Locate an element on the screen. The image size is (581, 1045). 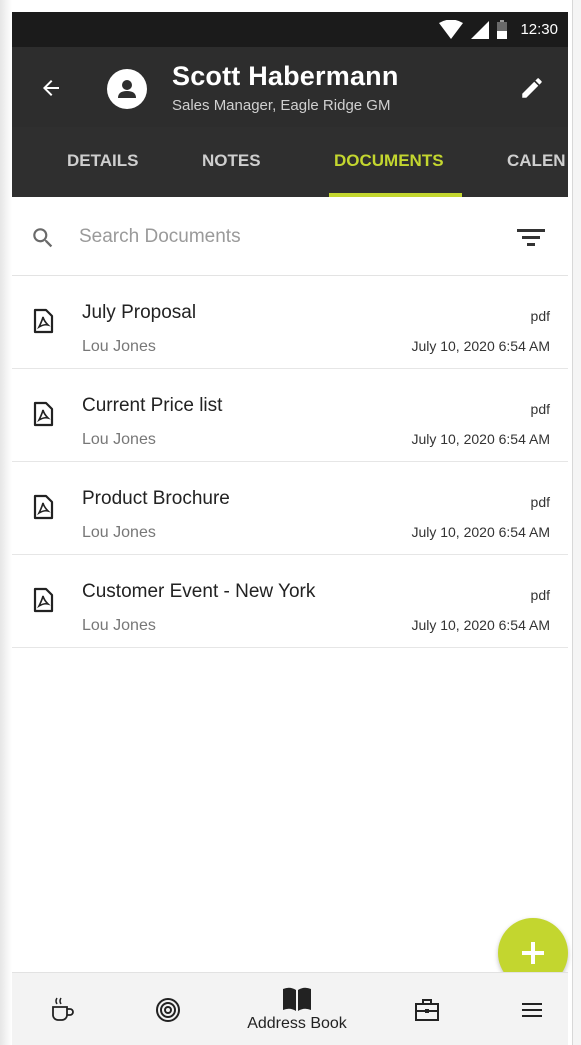
coffee-cup-icon is located at coordinates (63, 1009).